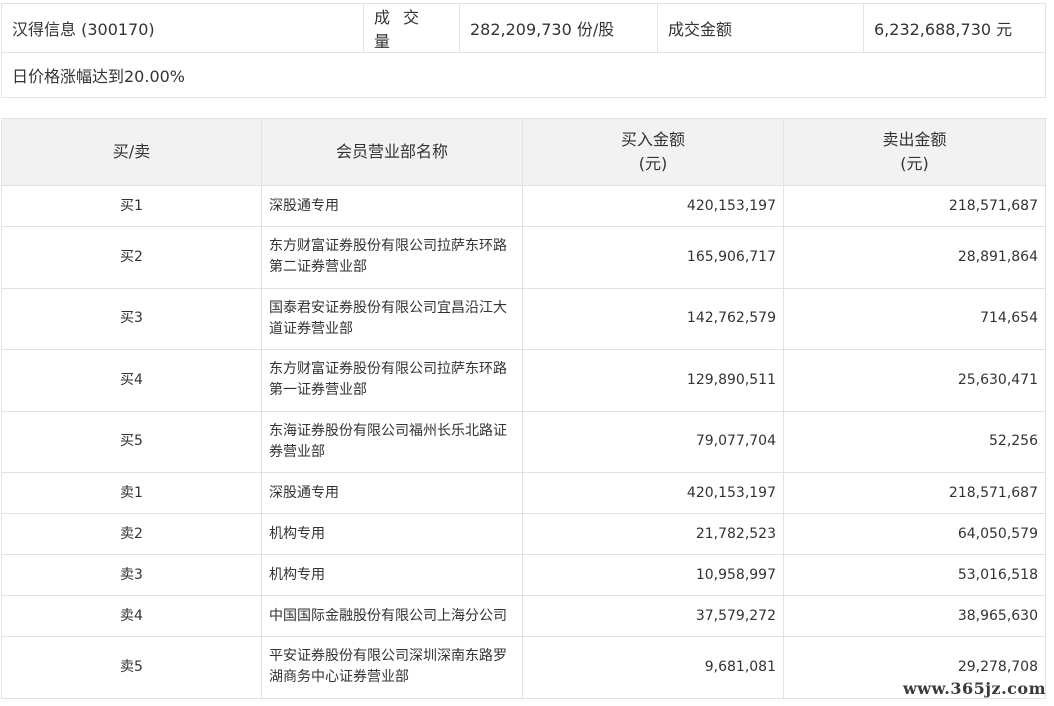 The width and height of the screenshot is (1054, 706). I want to click on row-side: 买5, so click(131, 441).